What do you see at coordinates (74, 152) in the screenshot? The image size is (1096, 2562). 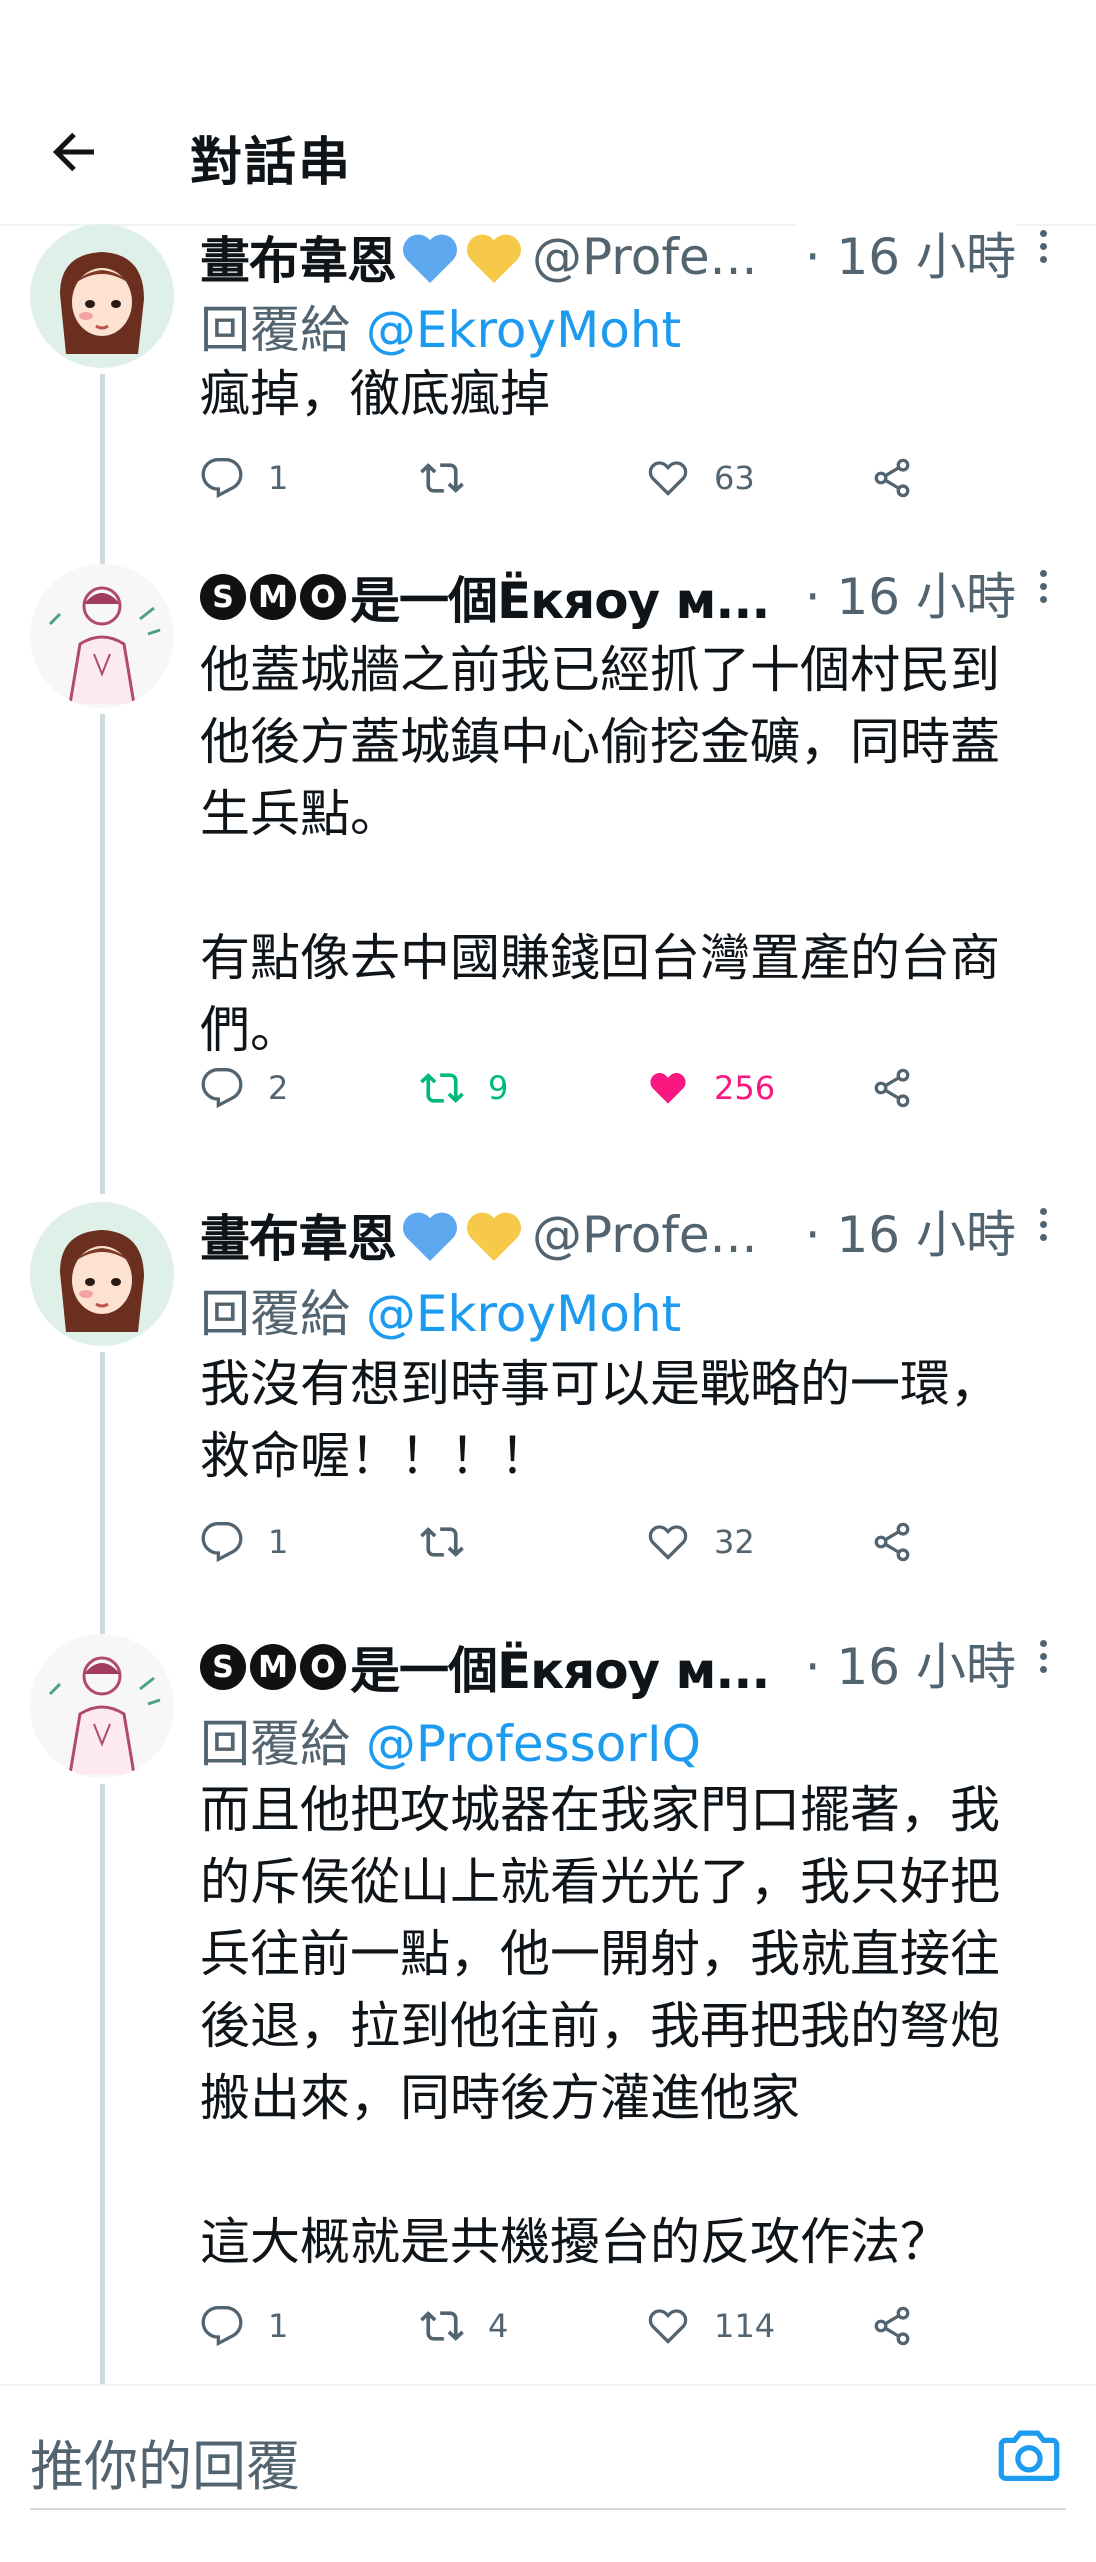 I see `back-arrow-icon` at bounding box center [74, 152].